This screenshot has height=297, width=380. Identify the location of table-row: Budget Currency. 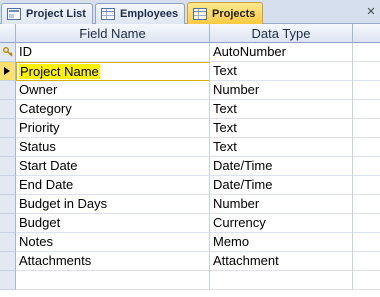
(190, 223).